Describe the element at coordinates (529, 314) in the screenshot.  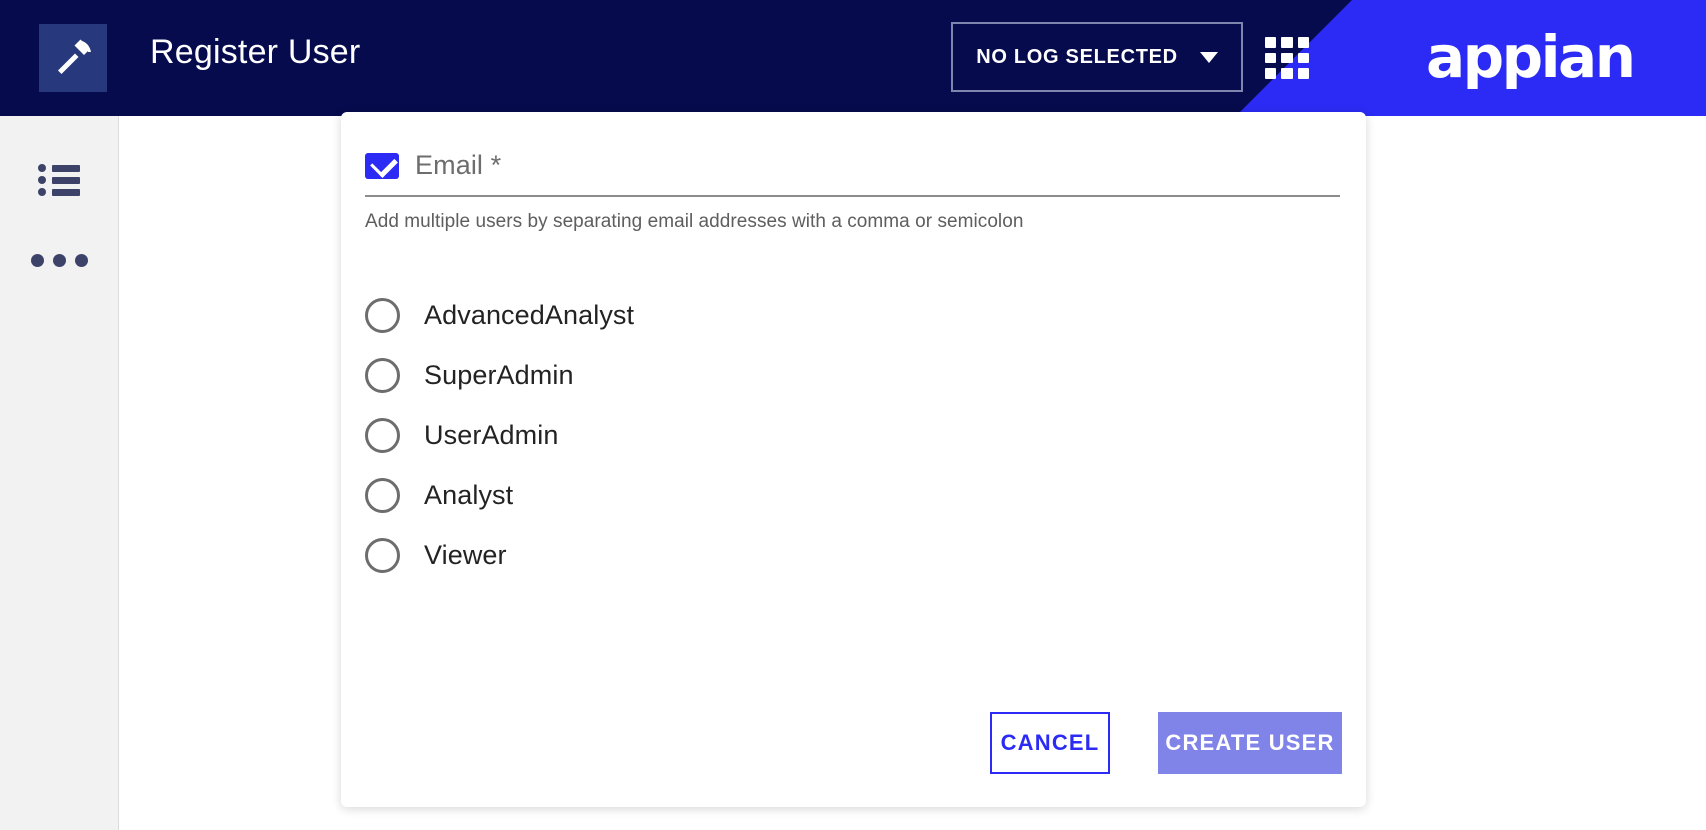
I see `role-option-label: AdvancedAnalyst` at that location.